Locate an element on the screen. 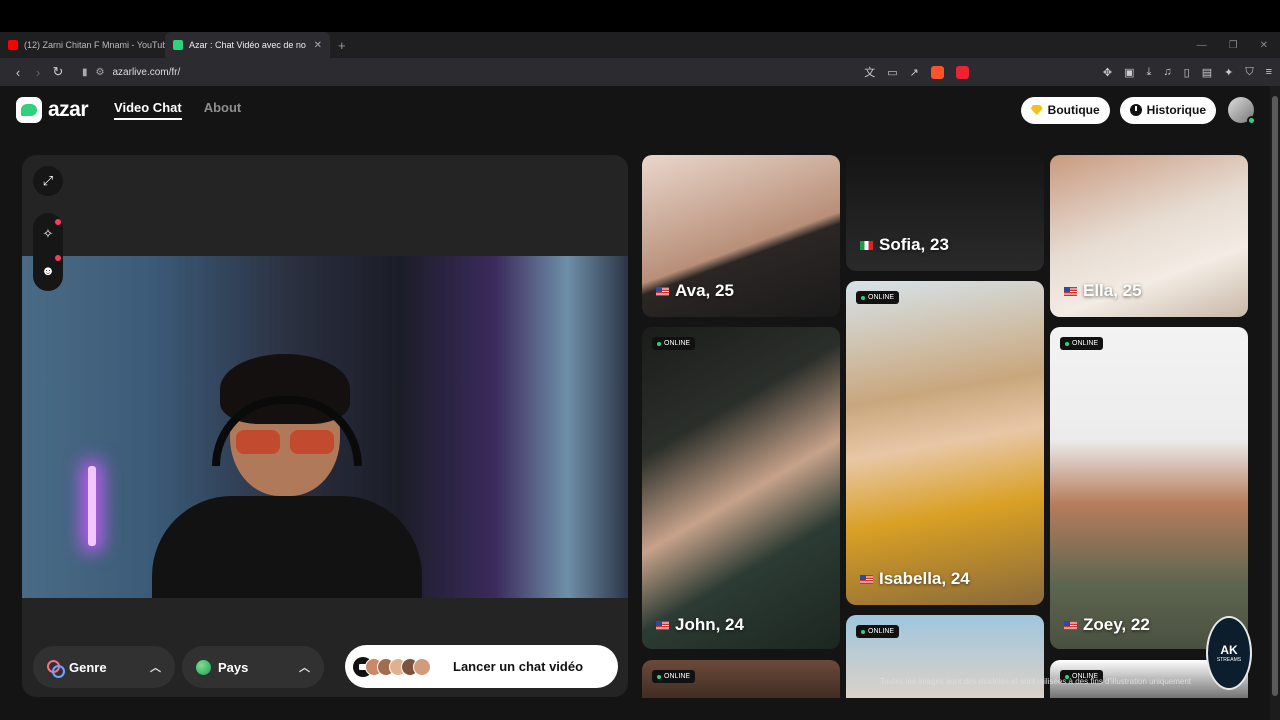 The width and height of the screenshot is (1280, 720). history-label: Historique is located at coordinates (1176, 110).